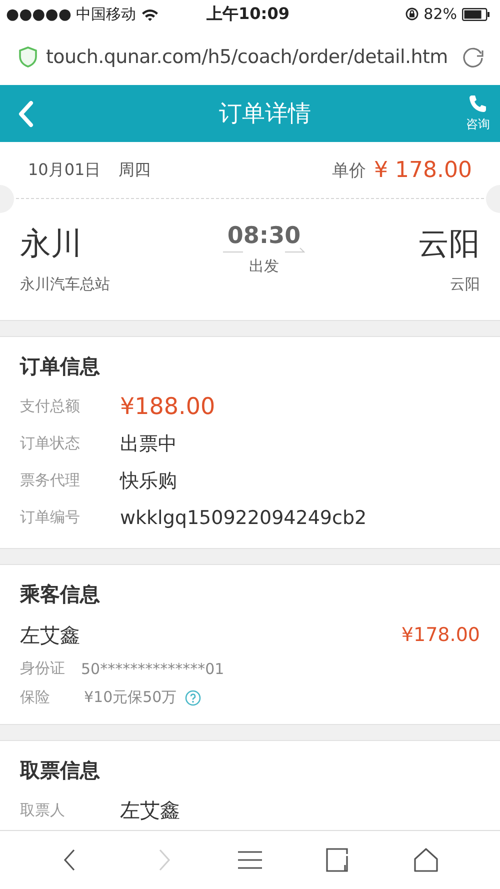  I want to click on field-value: 左艾鑫, so click(150, 810).